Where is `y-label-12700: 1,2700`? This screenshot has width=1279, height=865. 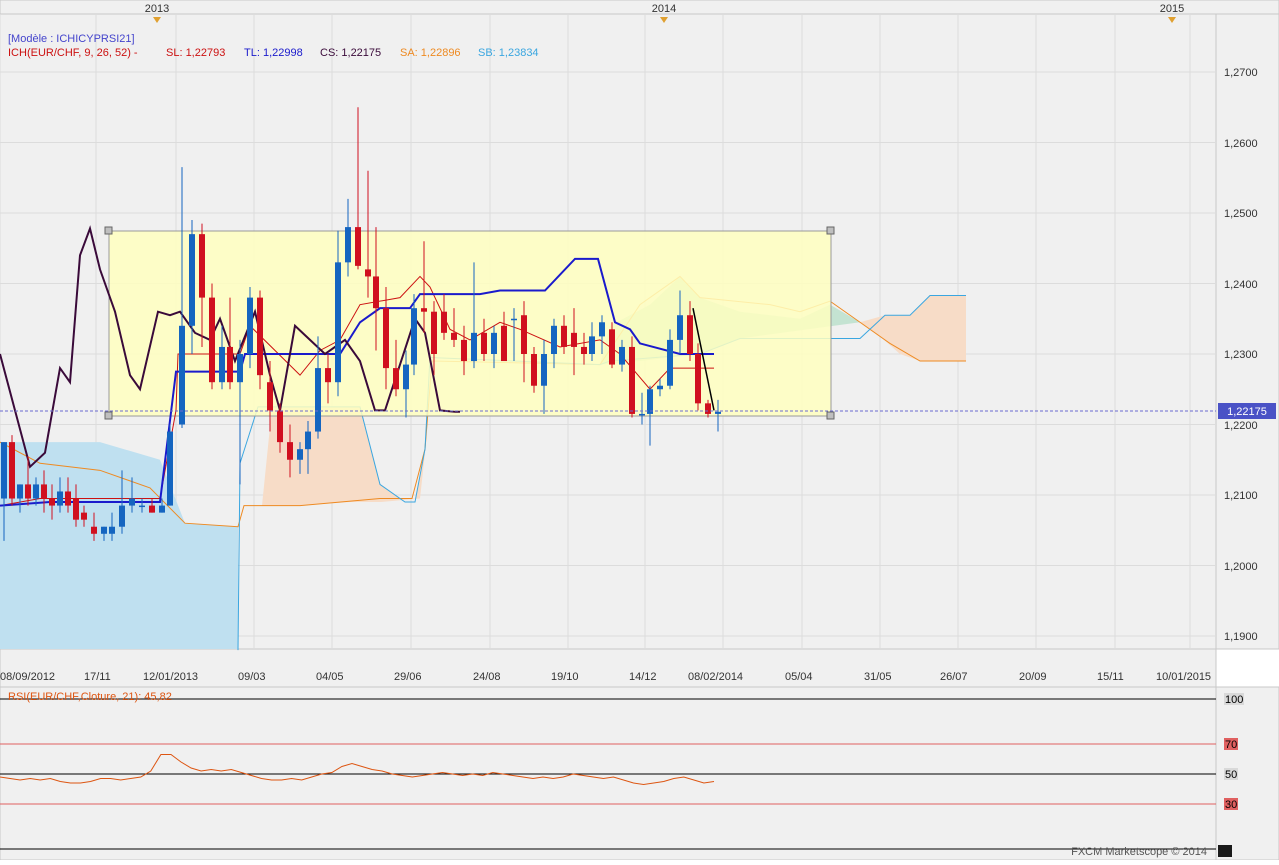 y-label-12700: 1,2700 is located at coordinates (1241, 73).